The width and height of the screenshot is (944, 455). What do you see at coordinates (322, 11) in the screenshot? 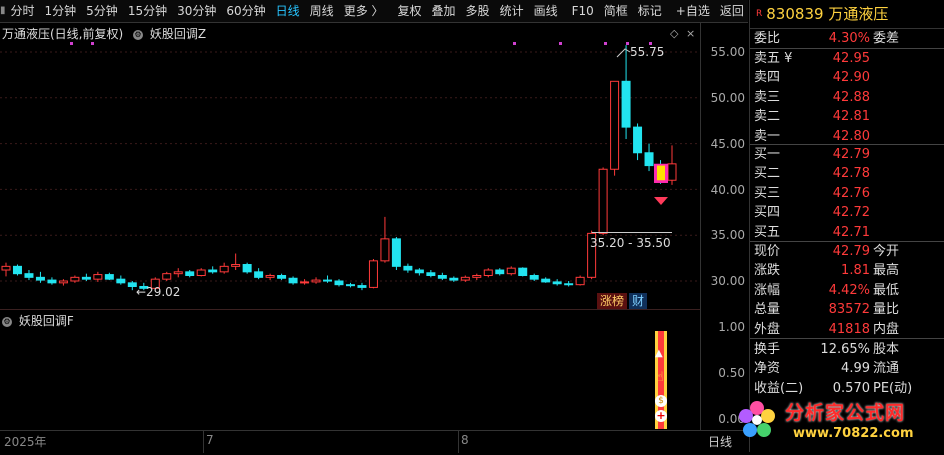
I see `toolbar-item: 周线` at bounding box center [322, 11].